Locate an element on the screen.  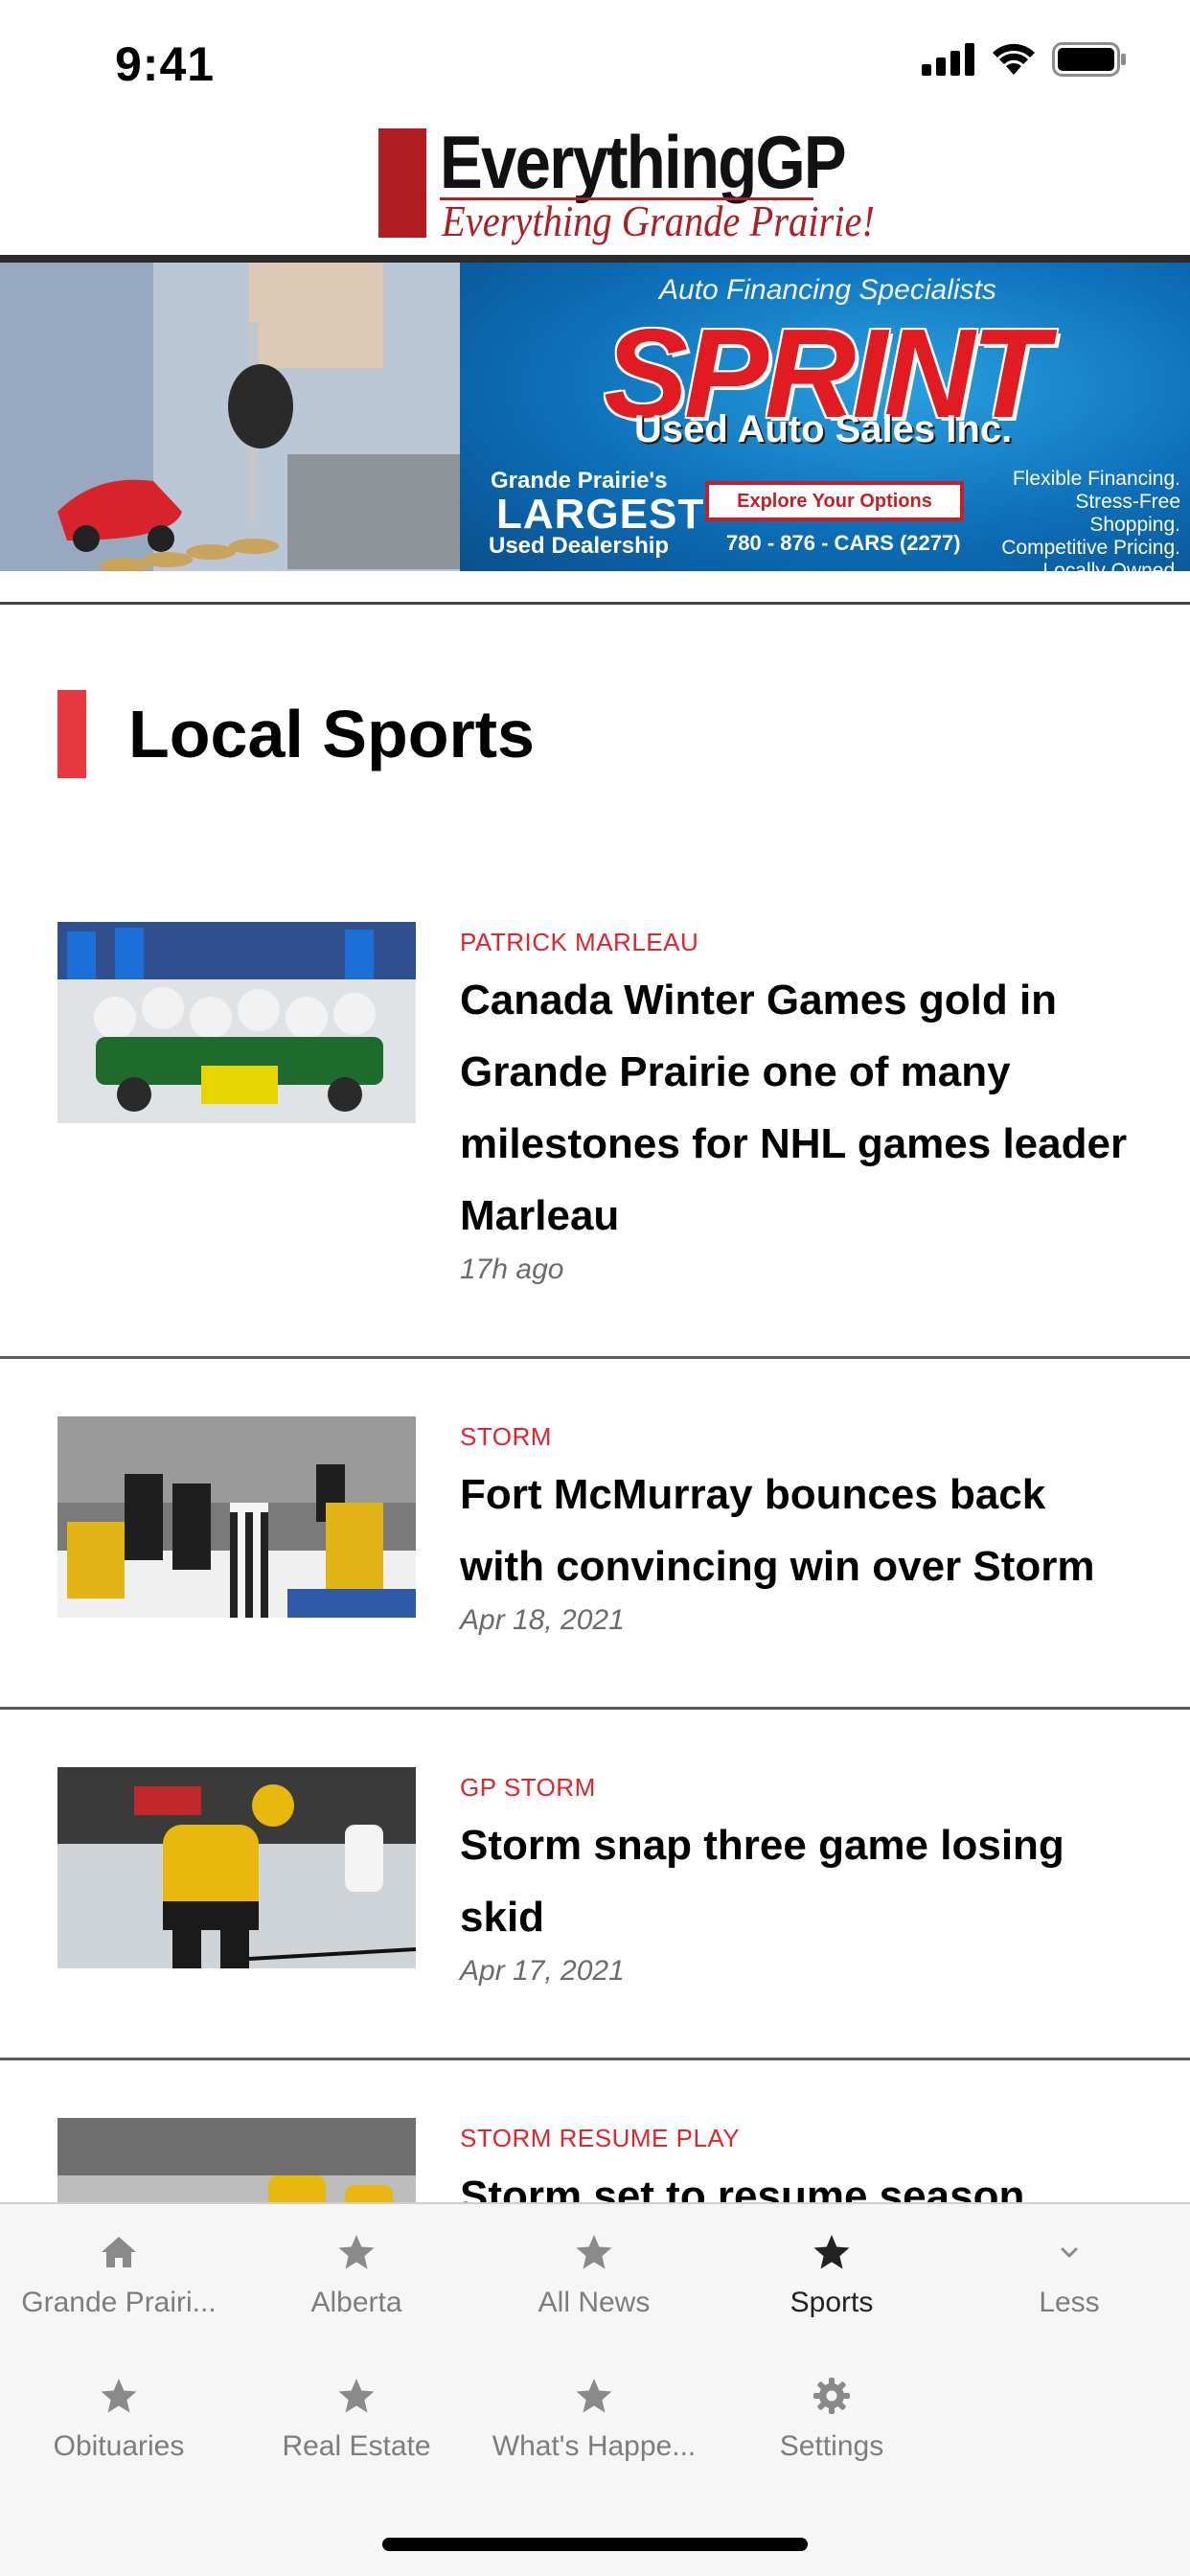
everythinggp-logo: EverythingGP Everything Grande Prairie! is located at coordinates (626, 184).